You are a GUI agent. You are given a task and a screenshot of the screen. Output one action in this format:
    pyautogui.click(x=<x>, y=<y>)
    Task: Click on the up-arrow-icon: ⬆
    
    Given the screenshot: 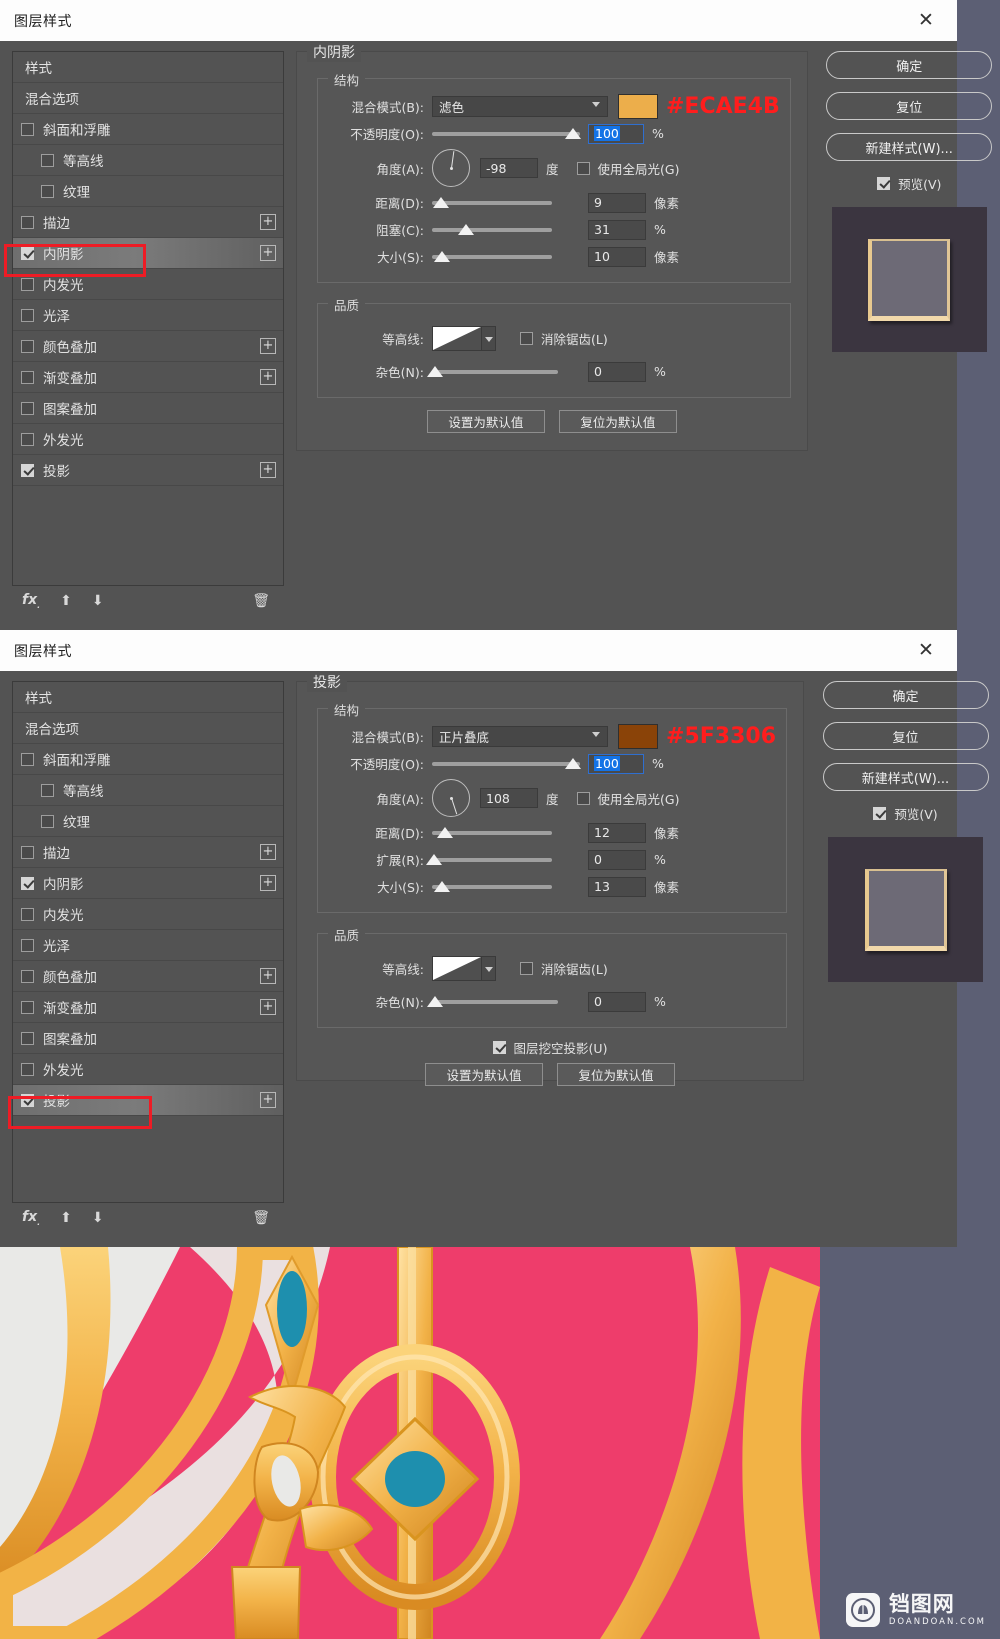 What is the action you would take?
    pyautogui.click(x=66, y=601)
    